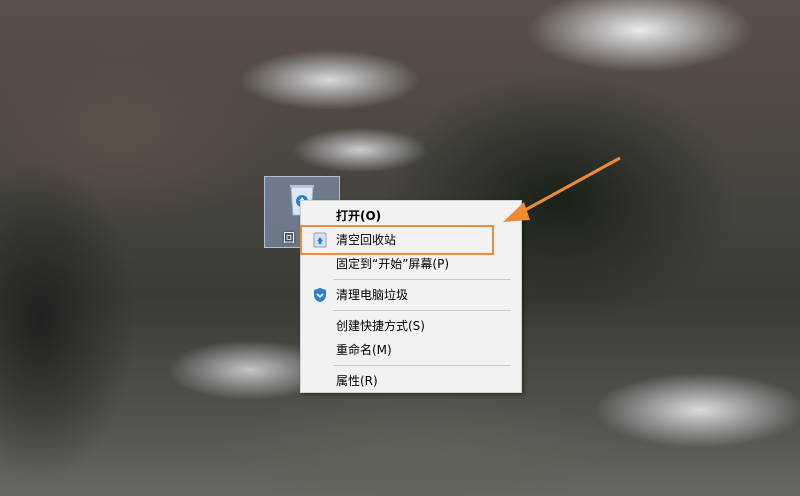  Describe the element at coordinates (397, 240) in the screenshot. I see `highlight-box` at that location.